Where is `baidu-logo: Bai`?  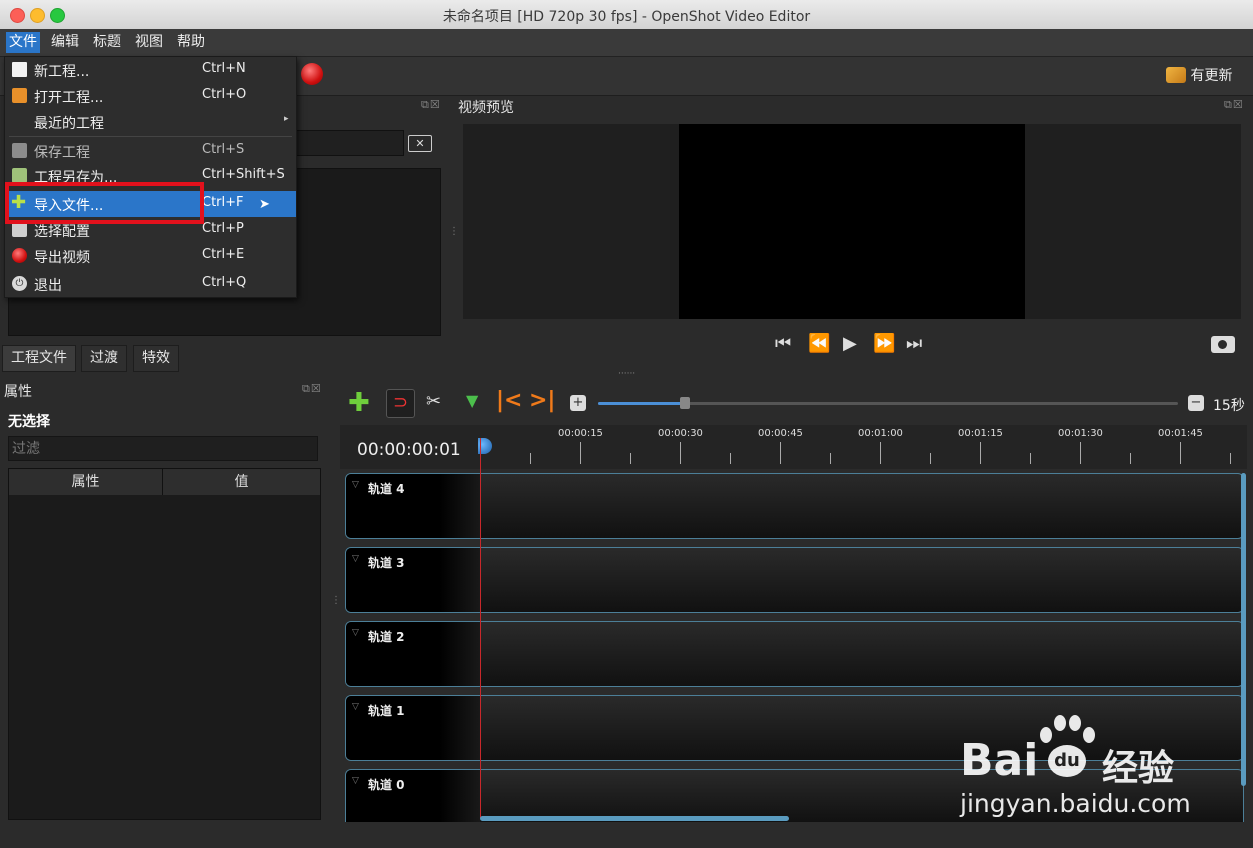 baidu-logo: Bai is located at coordinates (999, 760).